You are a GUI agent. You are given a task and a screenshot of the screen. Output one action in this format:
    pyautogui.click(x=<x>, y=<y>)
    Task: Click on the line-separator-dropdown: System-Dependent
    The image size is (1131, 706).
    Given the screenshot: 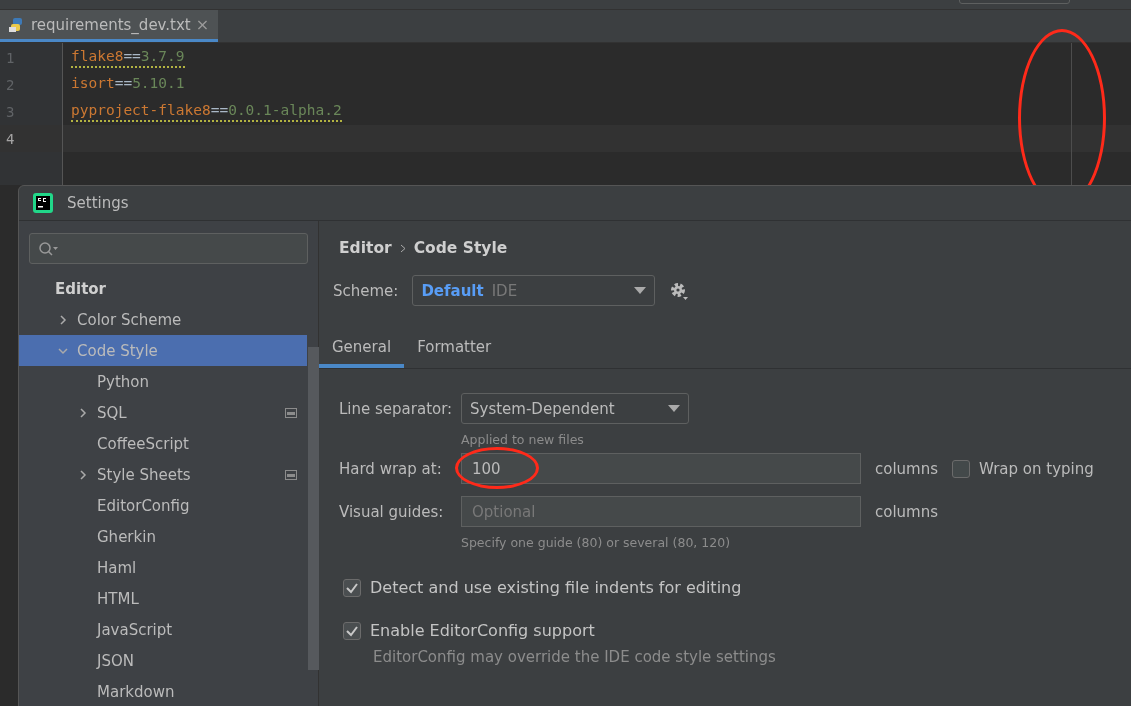 What is the action you would take?
    pyautogui.click(x=575, y=408)
    